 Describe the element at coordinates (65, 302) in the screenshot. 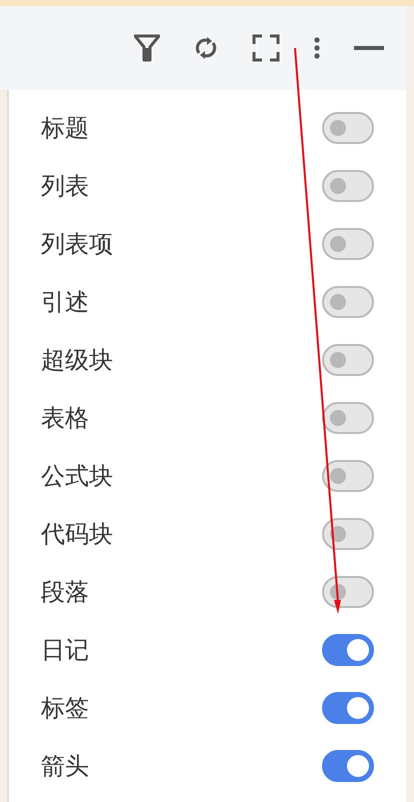

I see `setting-label: 引述` at that location.